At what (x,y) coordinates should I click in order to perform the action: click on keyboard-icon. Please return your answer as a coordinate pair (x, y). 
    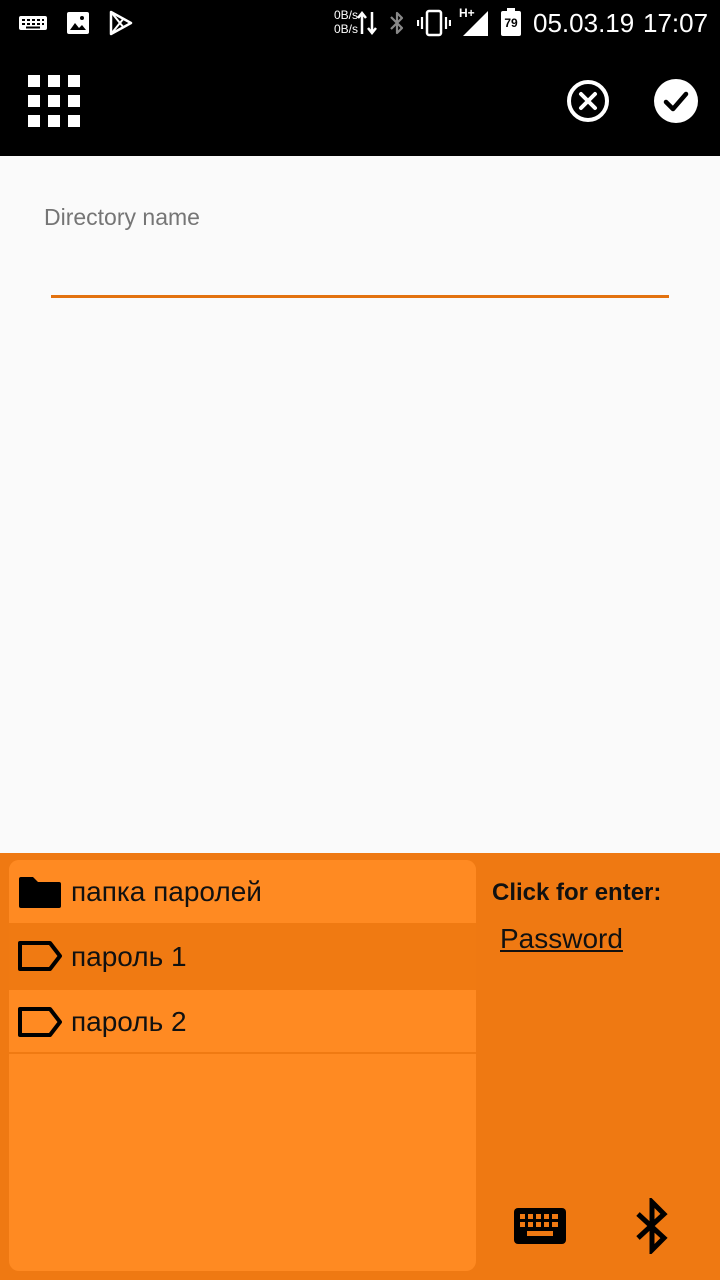
    Looking at the image, I should click on (540, 1226).